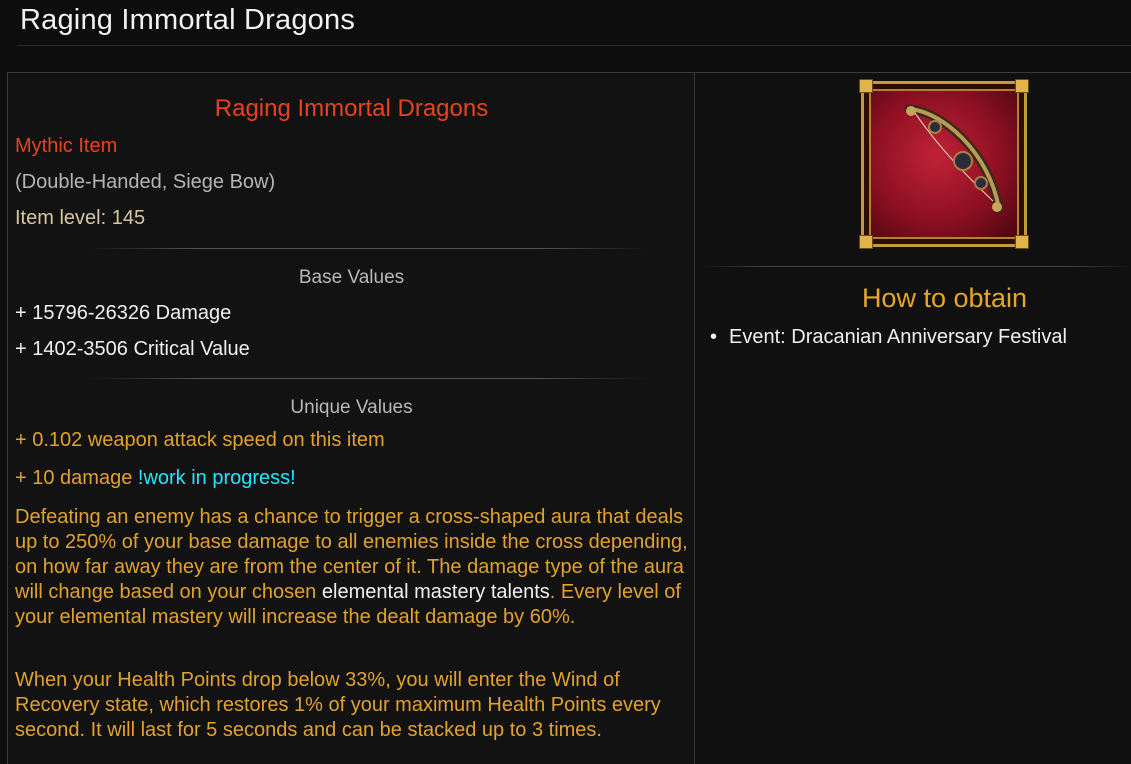  I want to click on title-divider, so click(574, 45).